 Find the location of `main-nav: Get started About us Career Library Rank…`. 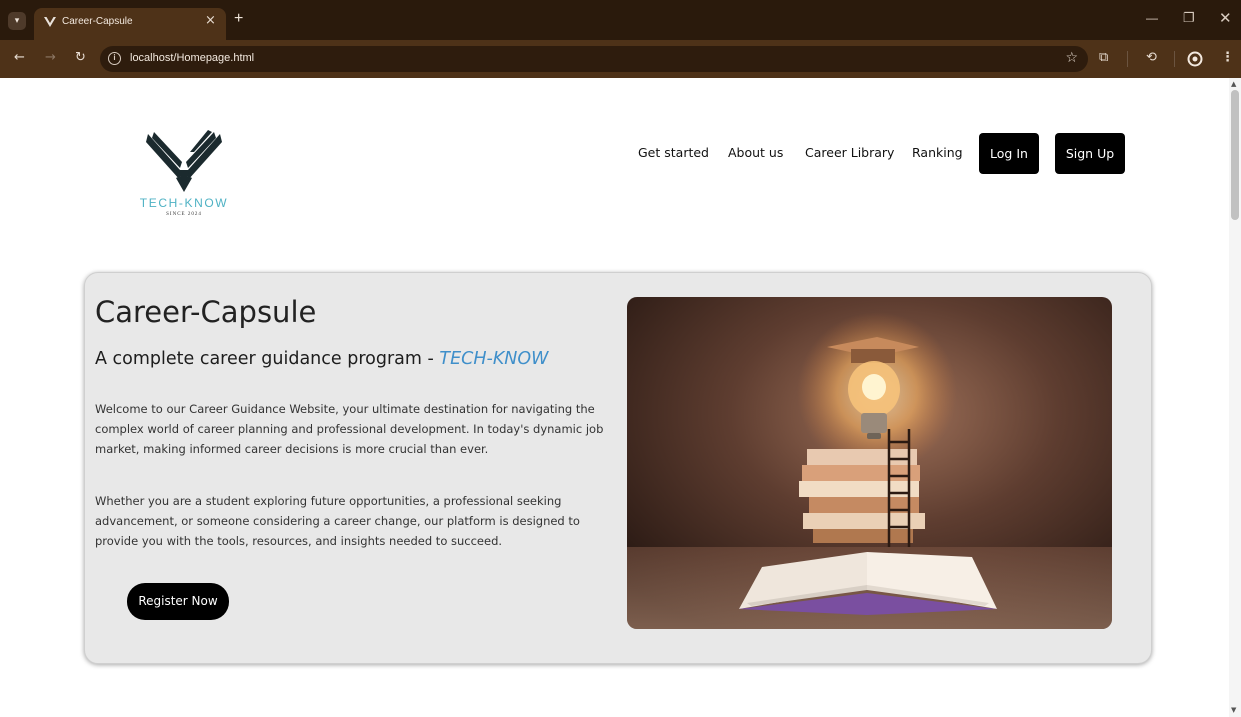

main-nav: Get started About us Career Library Rank… is located at coordinates (620, 154).